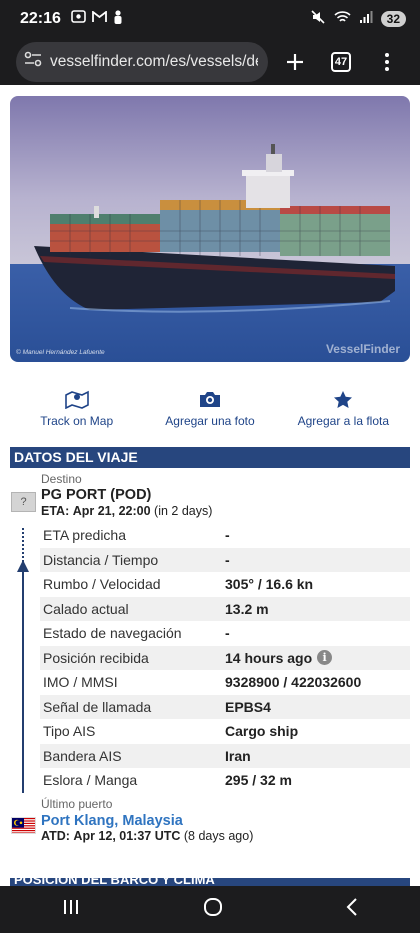  Describe the element at coordinates (97, 706) in the screenshot. I see `row-key: Señal de llamada` at that location.